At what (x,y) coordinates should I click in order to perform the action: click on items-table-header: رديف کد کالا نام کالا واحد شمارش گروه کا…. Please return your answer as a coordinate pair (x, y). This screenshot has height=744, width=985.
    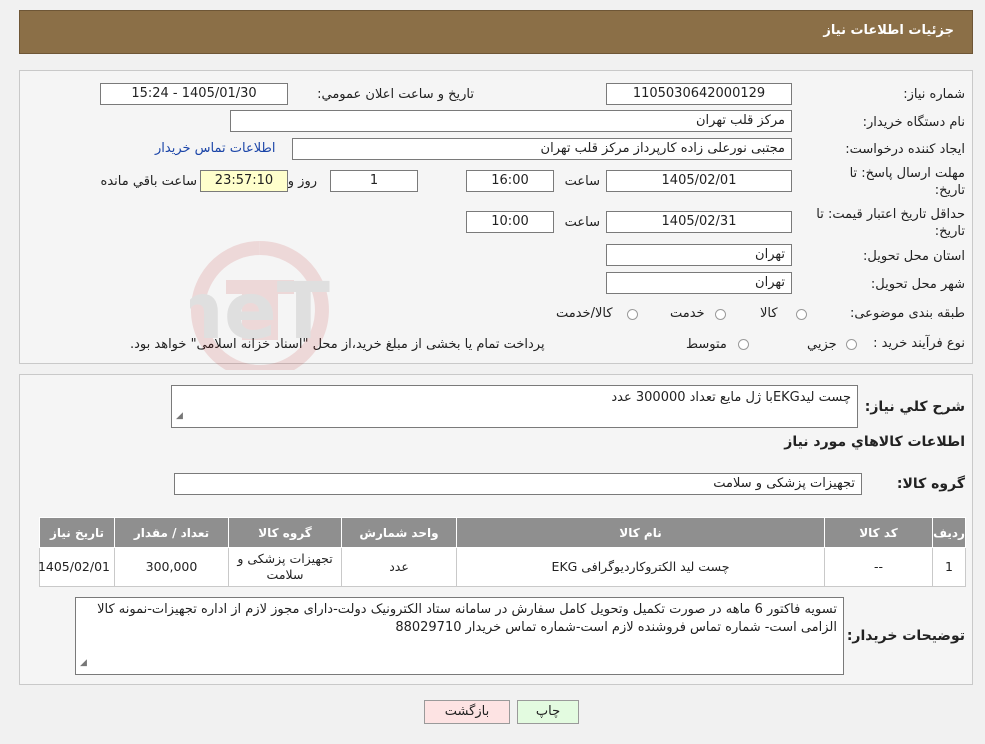
    Looking at the image, I should click on (502, 532).